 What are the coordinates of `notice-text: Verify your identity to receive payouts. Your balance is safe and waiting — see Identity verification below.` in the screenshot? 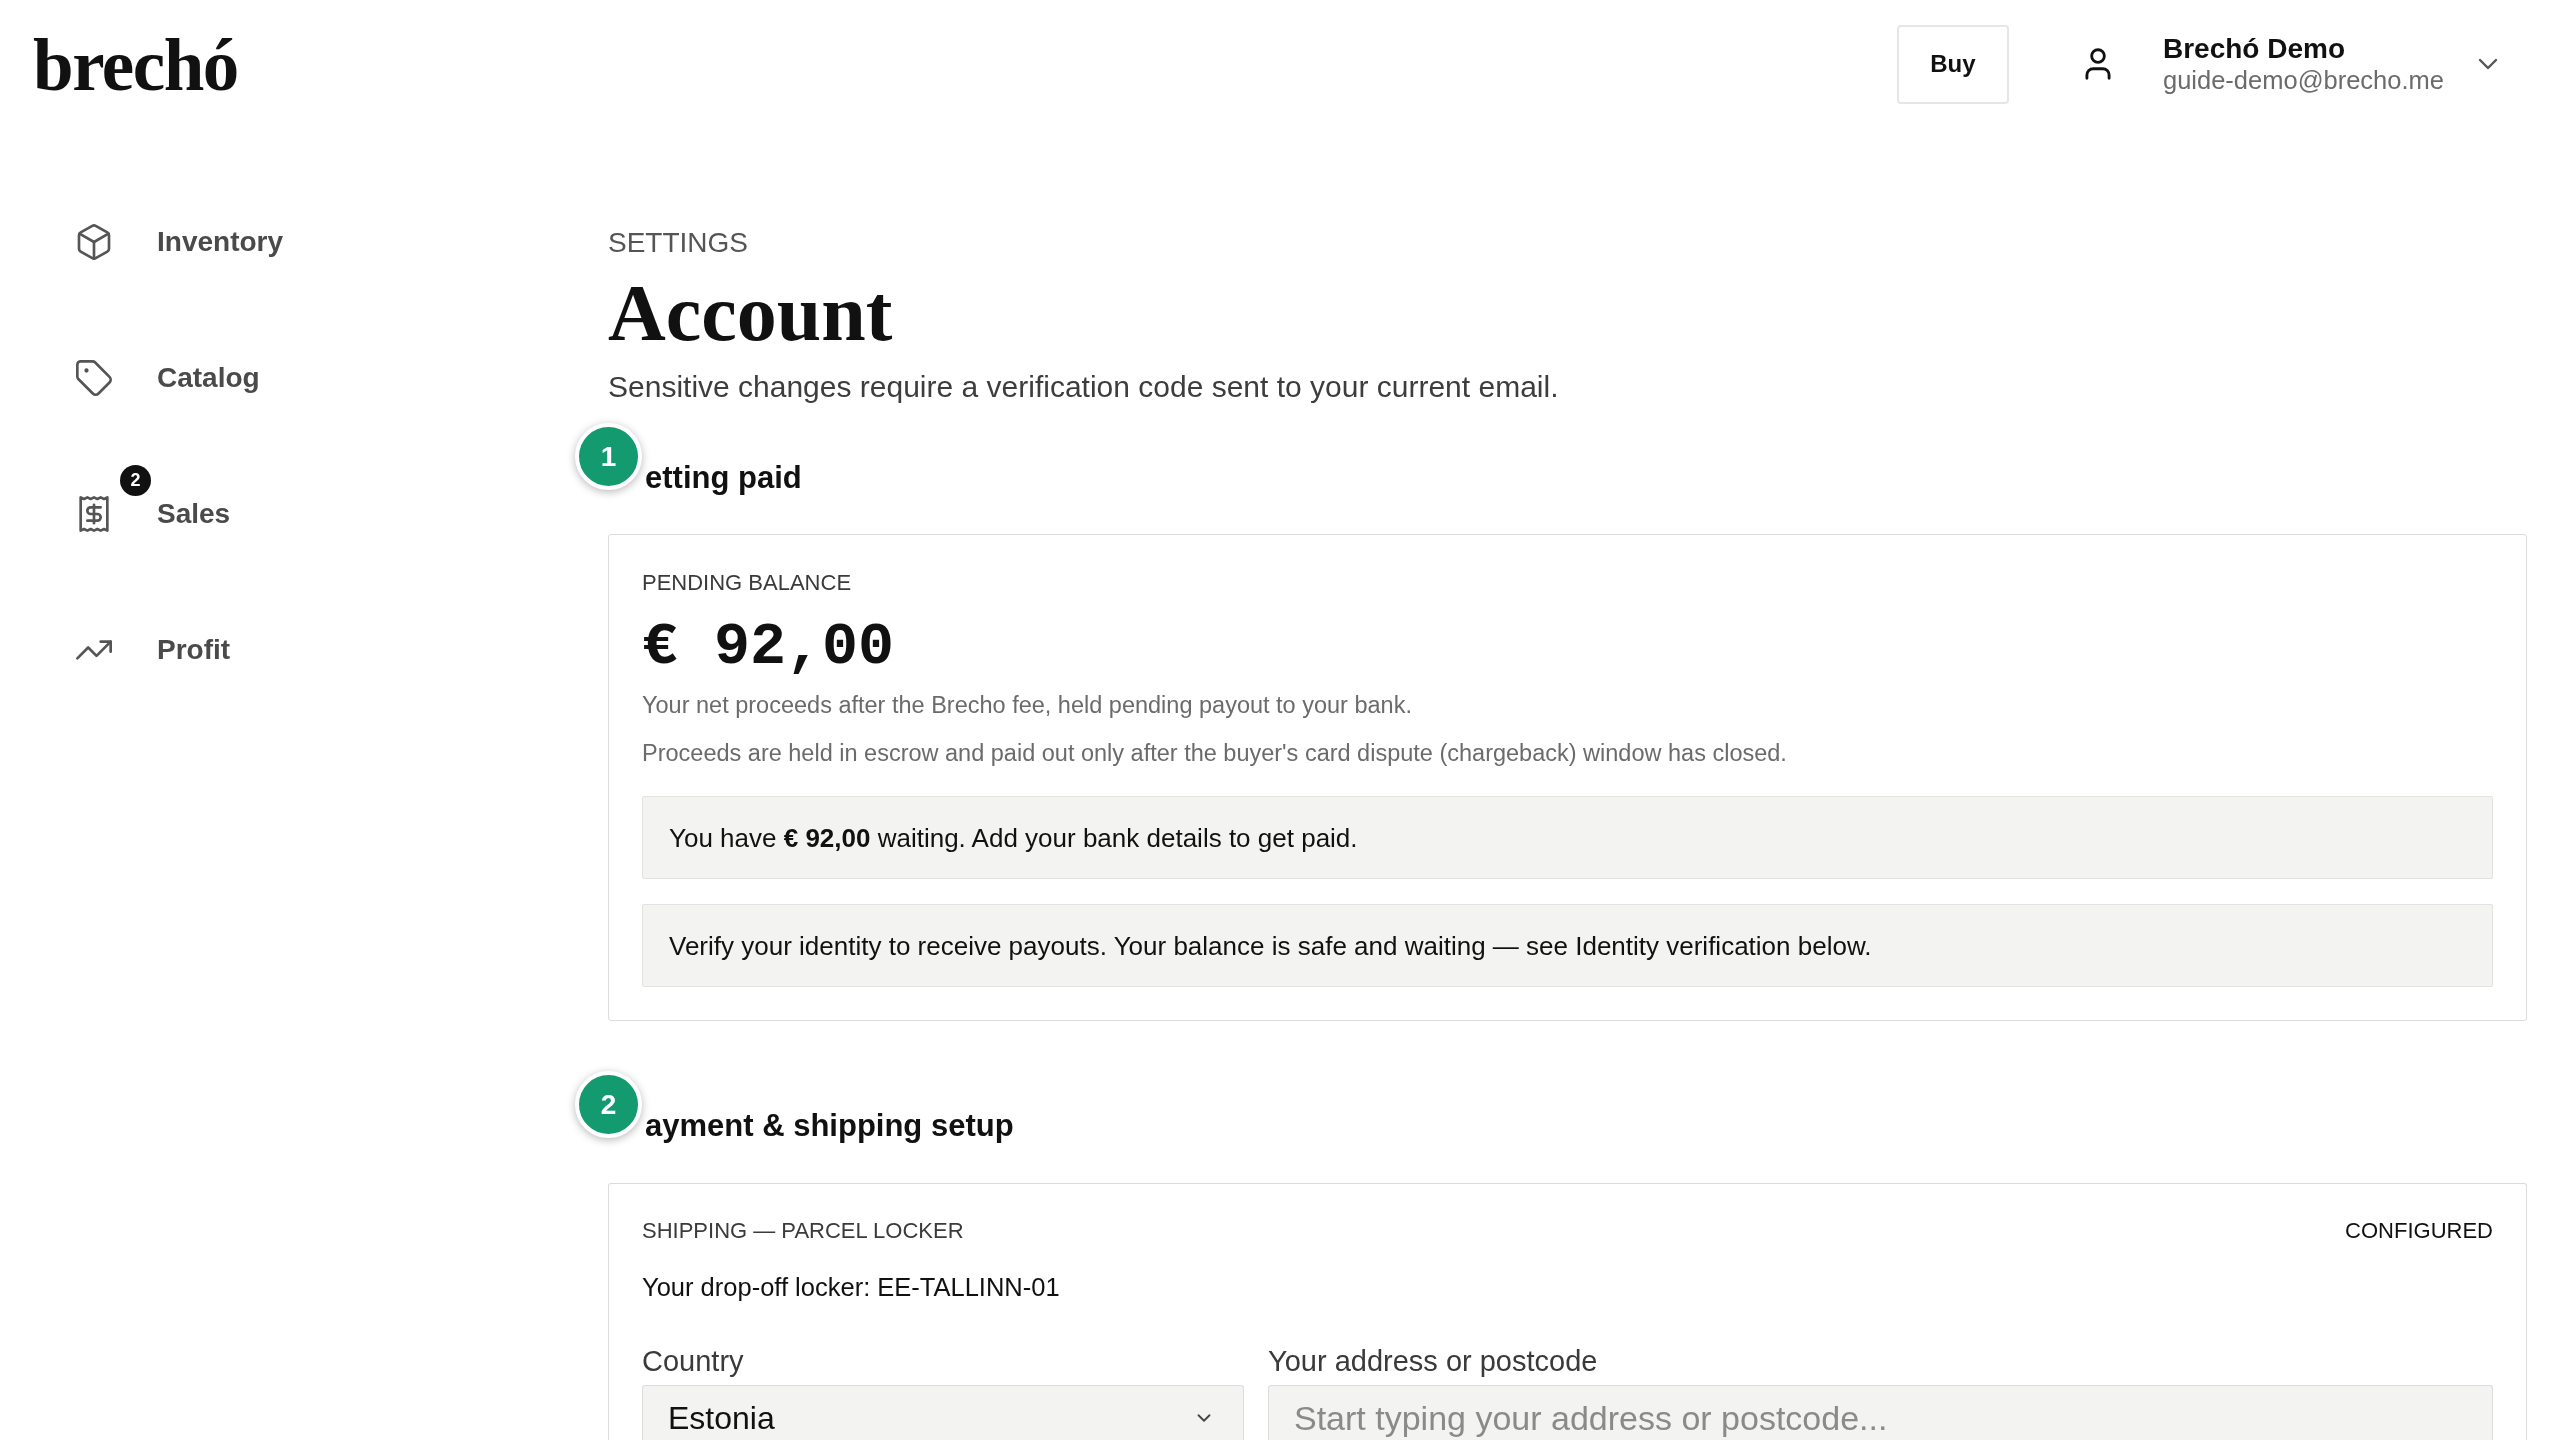 It's located at (1270, 945).